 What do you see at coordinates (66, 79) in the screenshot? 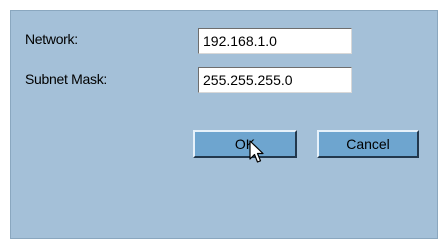
I see `subnet-mask-label: Subnet Mask:` at bounding box center [66, 79].